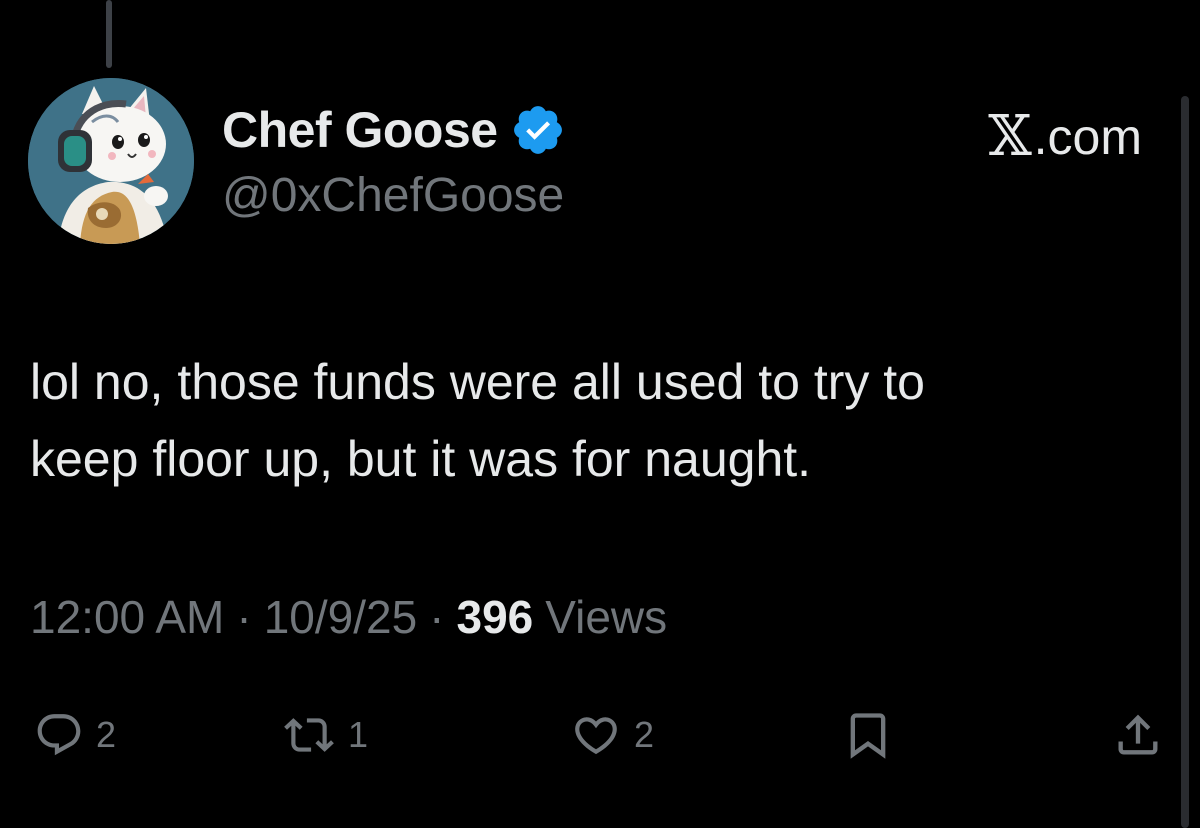 This screenshot has height=828, width=1200. Describe the element at coordinates (393, 195) in the screenshot. I see `author-handle: @0xChefGoose` at that location.